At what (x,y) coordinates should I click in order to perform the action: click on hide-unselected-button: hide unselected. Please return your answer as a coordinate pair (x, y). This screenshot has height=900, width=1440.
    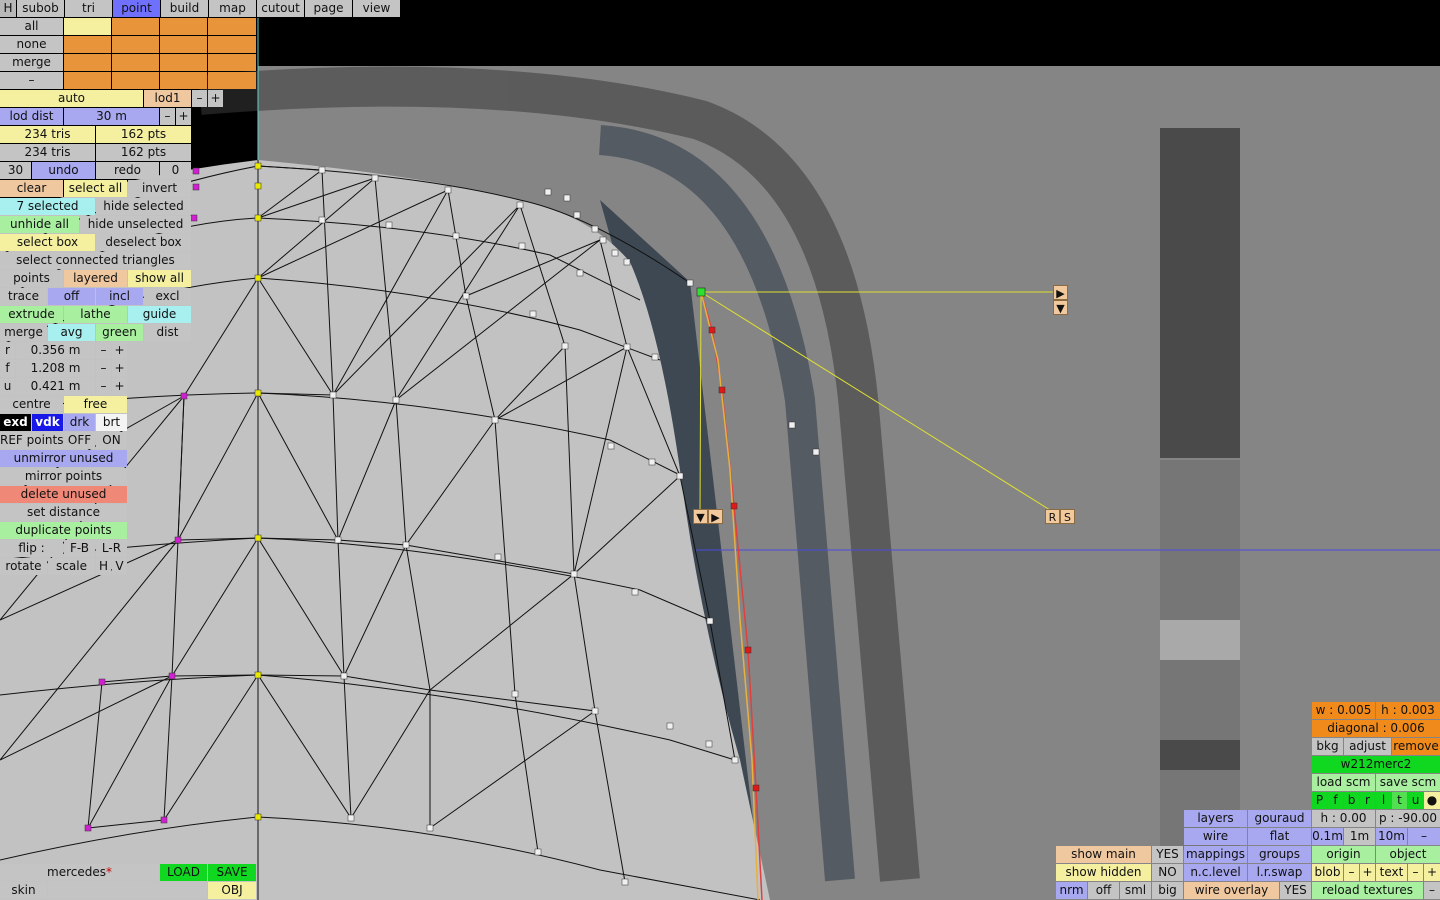
    Looking at the image, I should click on (135, 224).